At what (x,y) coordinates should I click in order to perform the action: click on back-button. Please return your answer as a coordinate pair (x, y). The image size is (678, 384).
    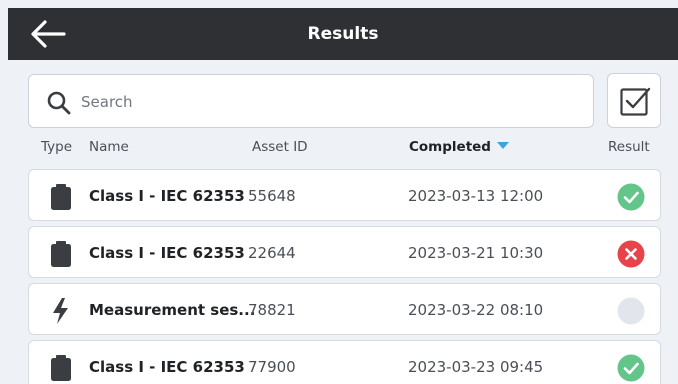
    Looking at the image, I should click on (48, 34).